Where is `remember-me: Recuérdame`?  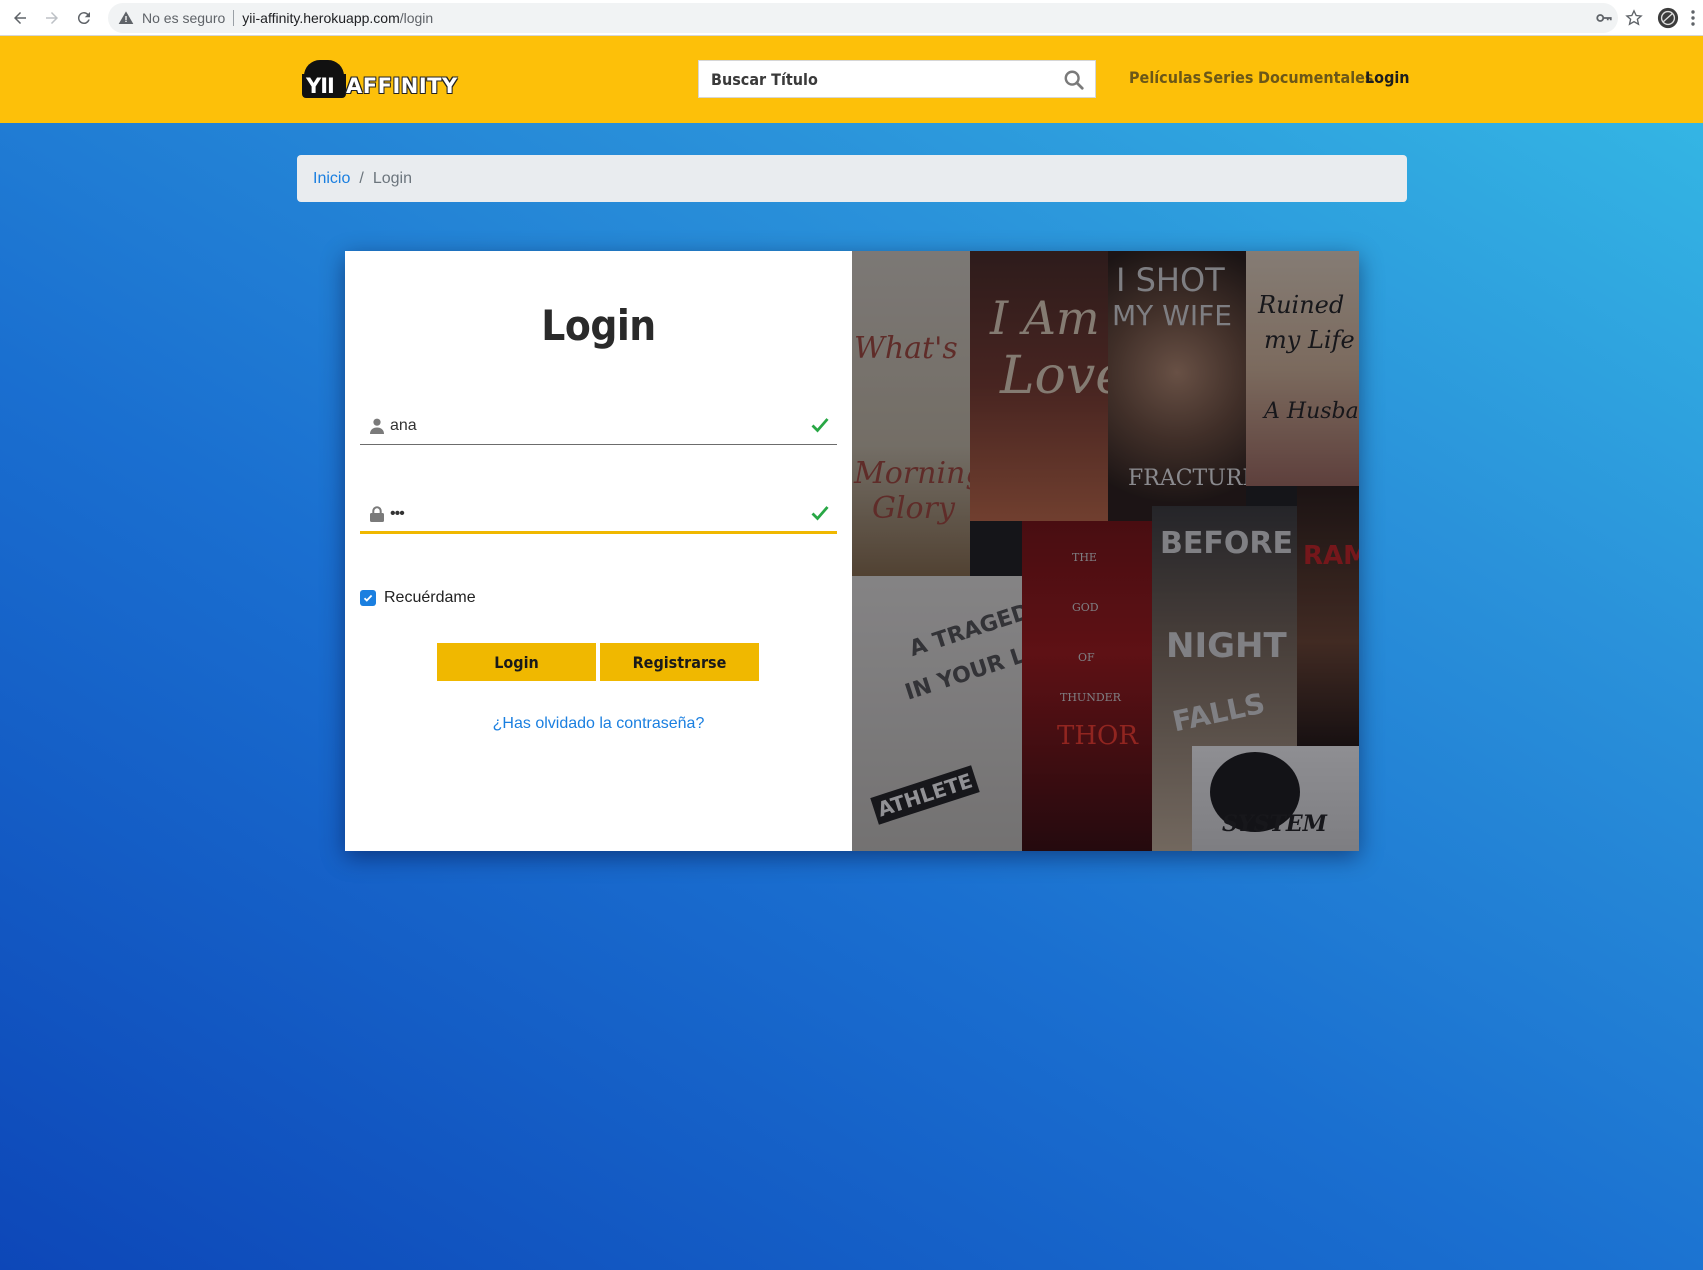
remember-me: Recuérdame is located at coordinates (418, 598).